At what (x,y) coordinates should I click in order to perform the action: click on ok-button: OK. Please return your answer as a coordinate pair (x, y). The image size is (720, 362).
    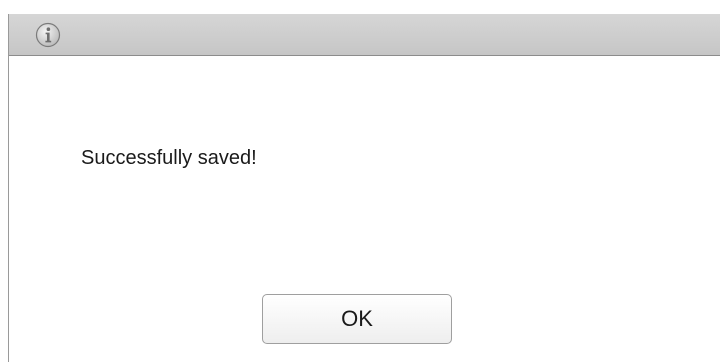
    Looking at the image, I should click on (357, 319).